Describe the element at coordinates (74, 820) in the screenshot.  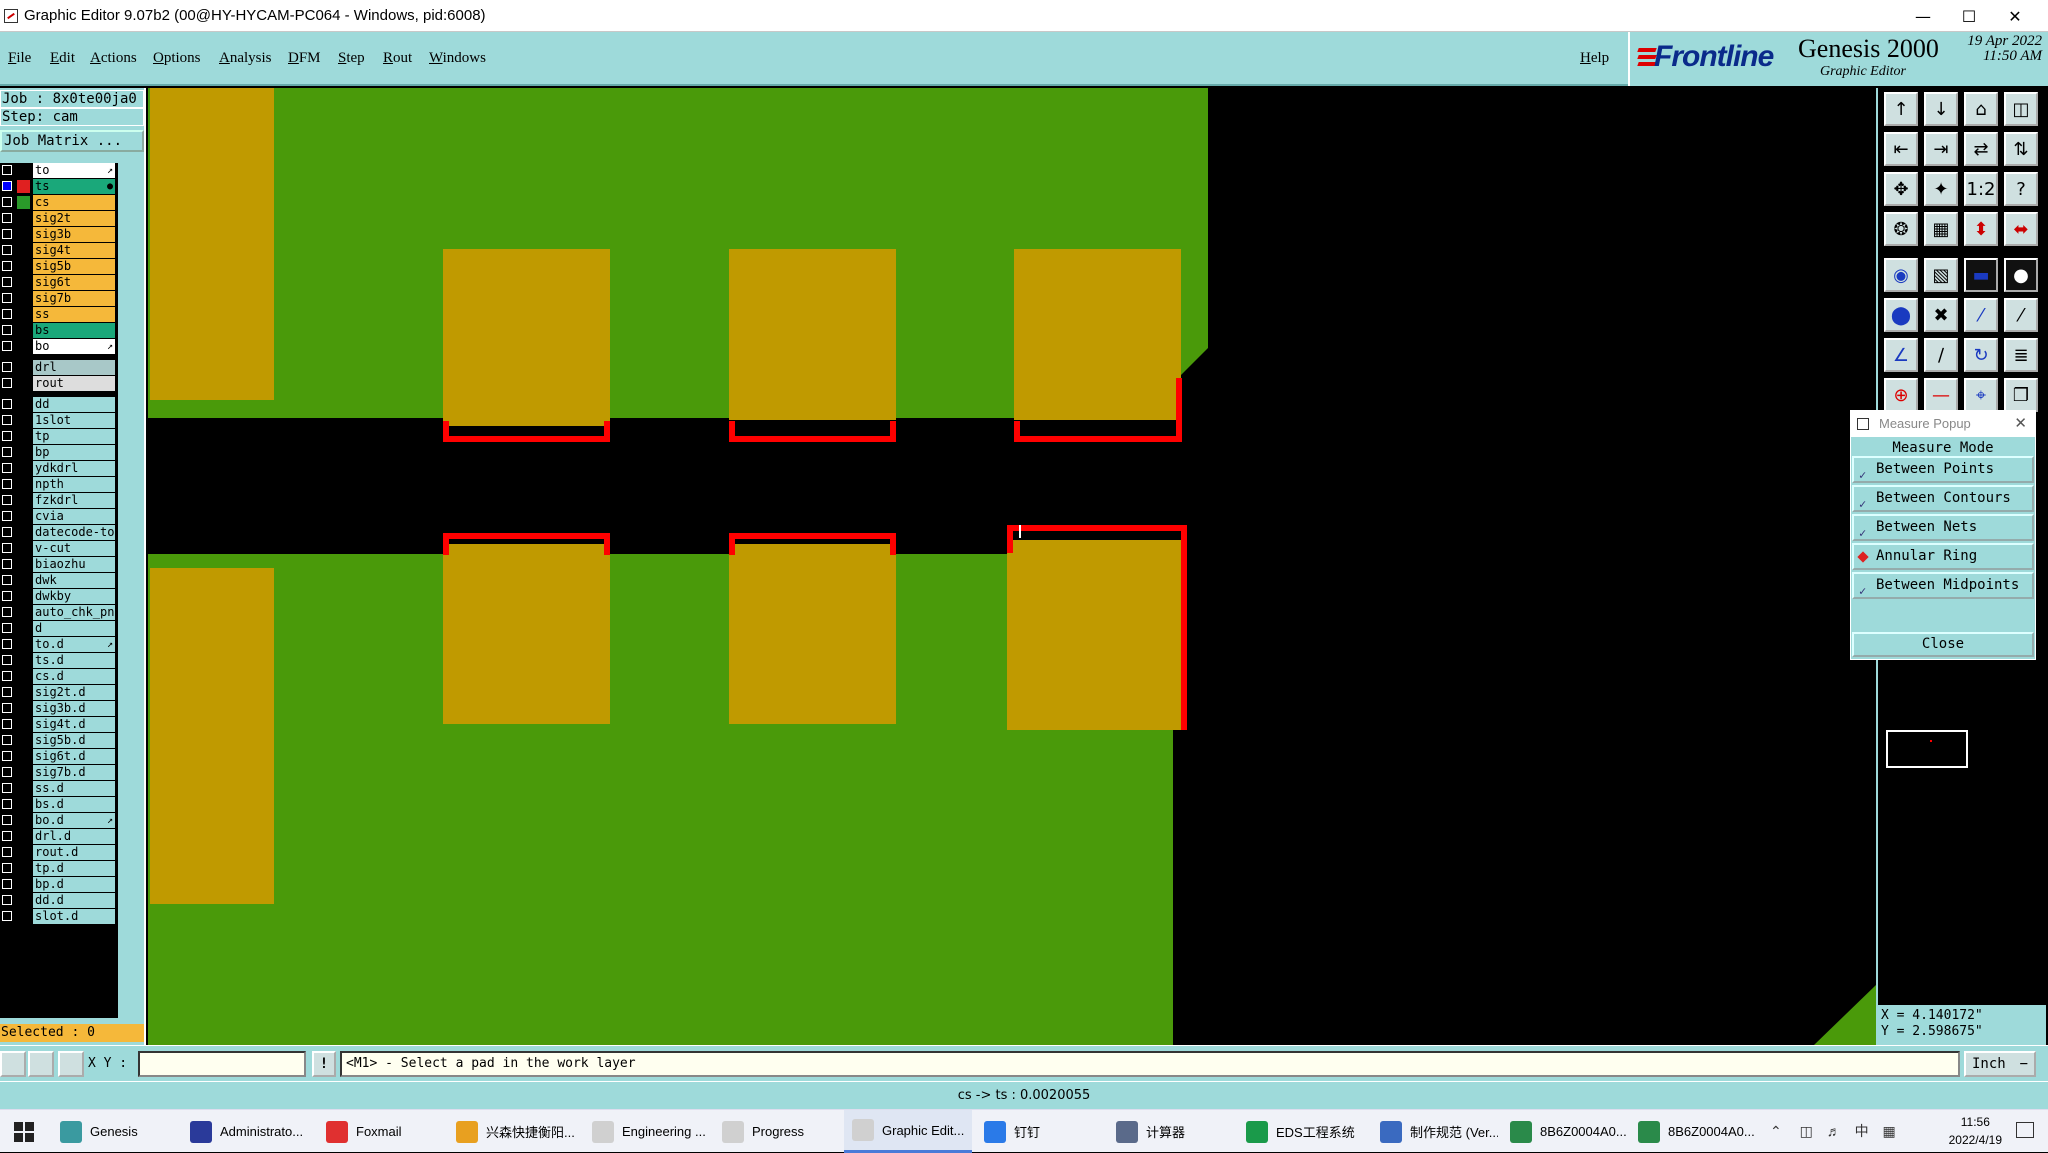
I see `layer-name: bo.d ↗` at that location.